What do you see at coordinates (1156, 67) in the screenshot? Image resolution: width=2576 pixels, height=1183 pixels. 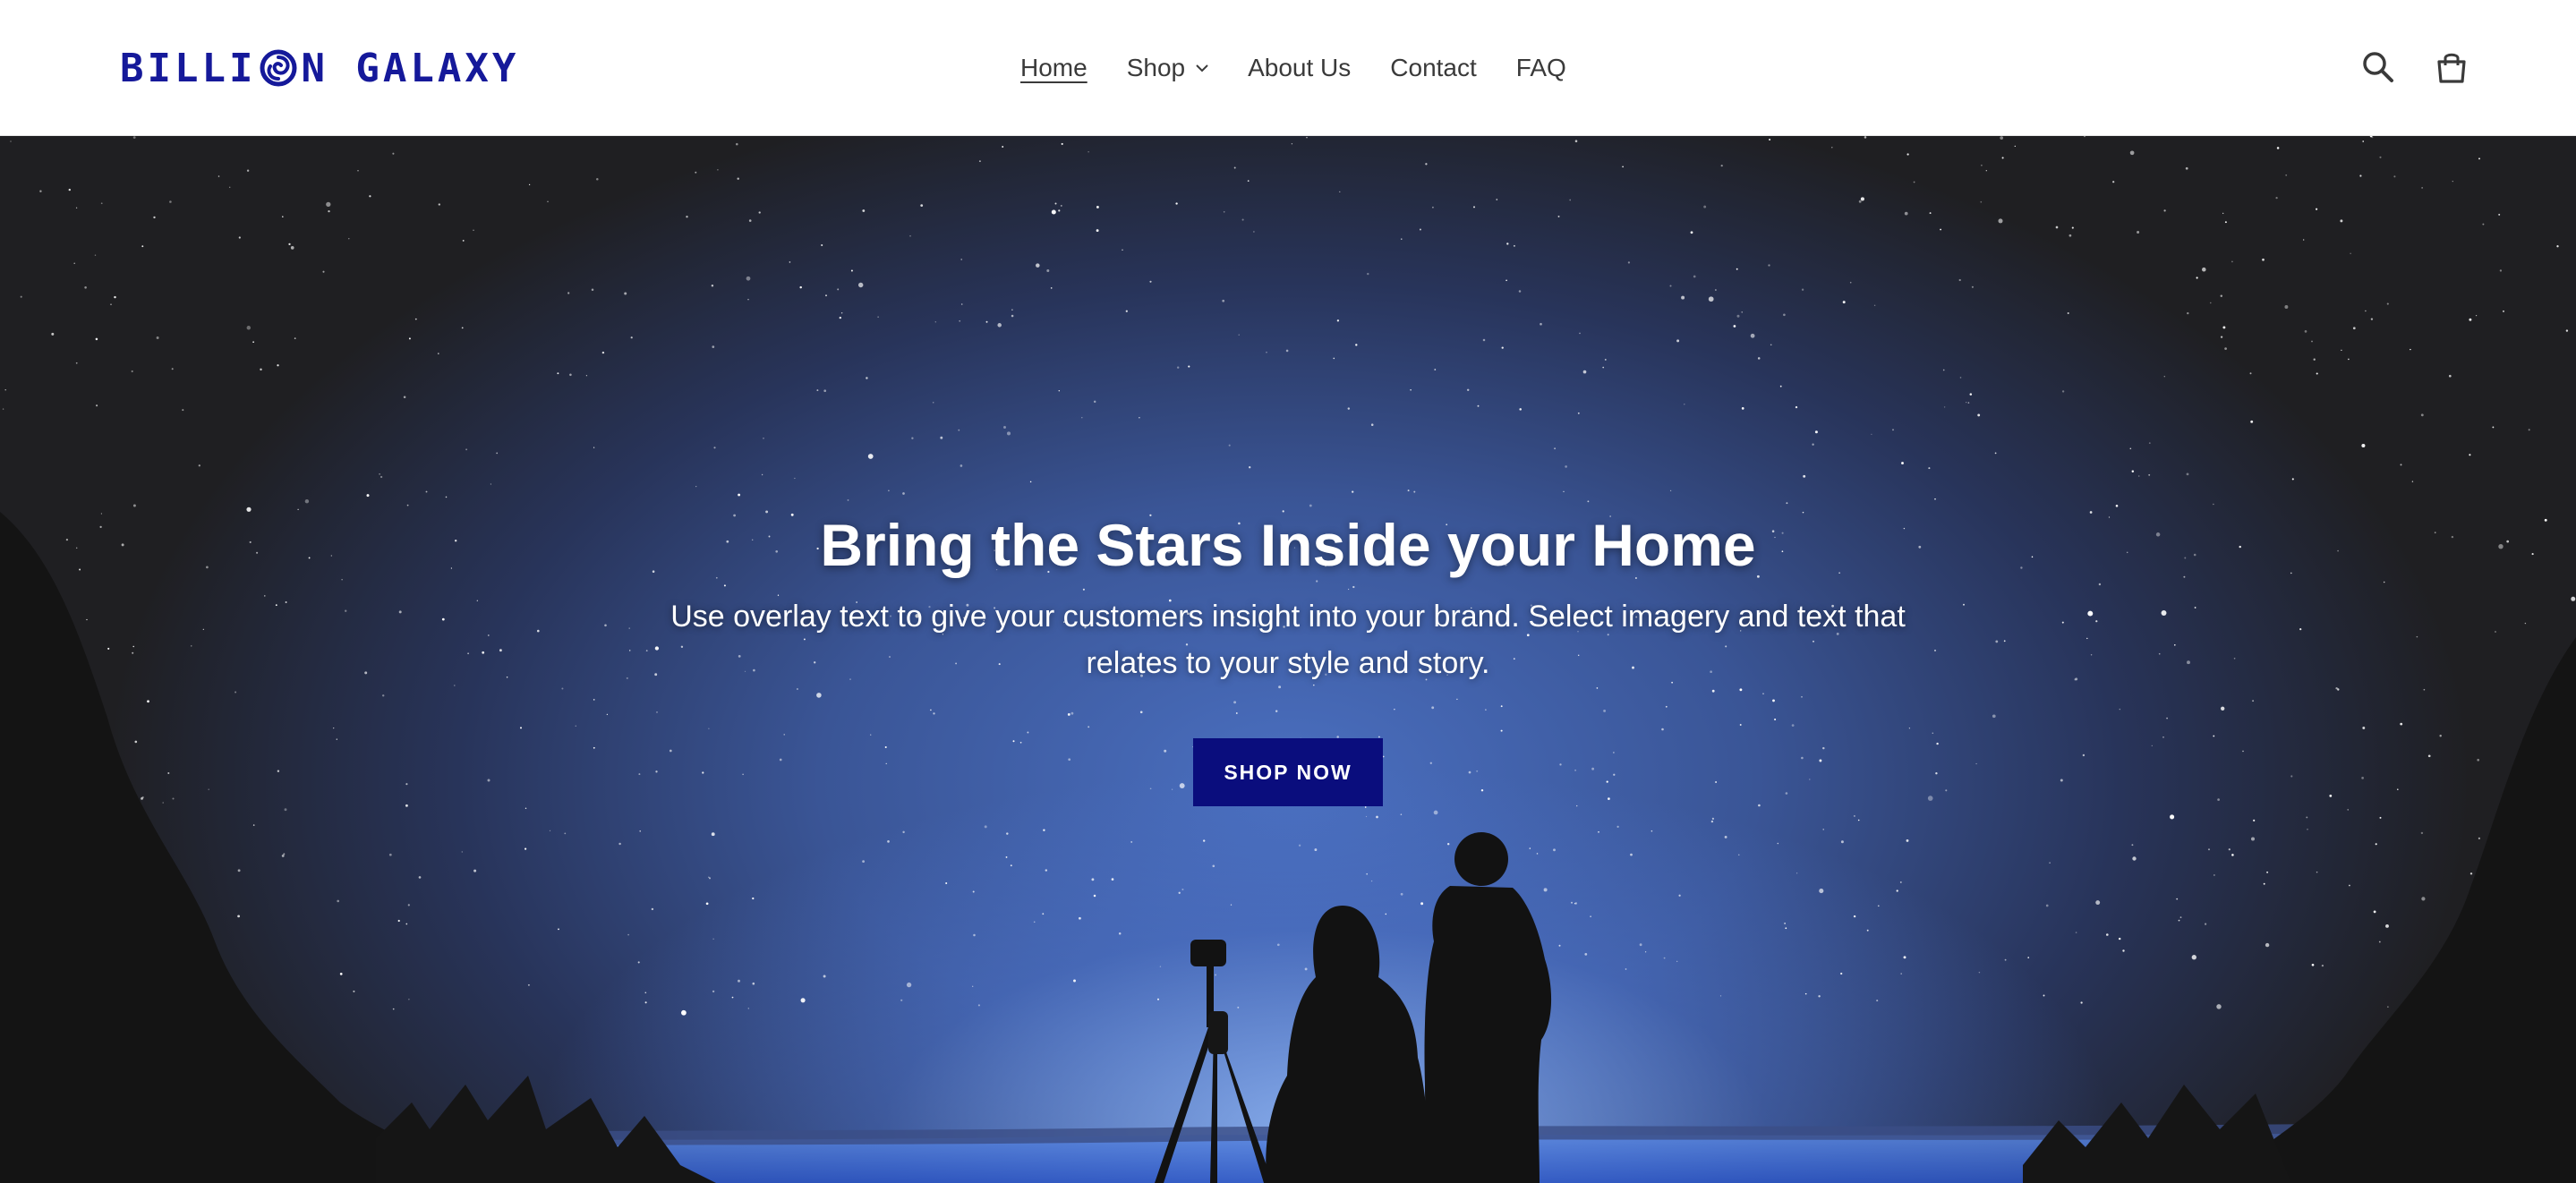 I see `nav-item-shop-label: Shop` at bounding box center [1156, 67].